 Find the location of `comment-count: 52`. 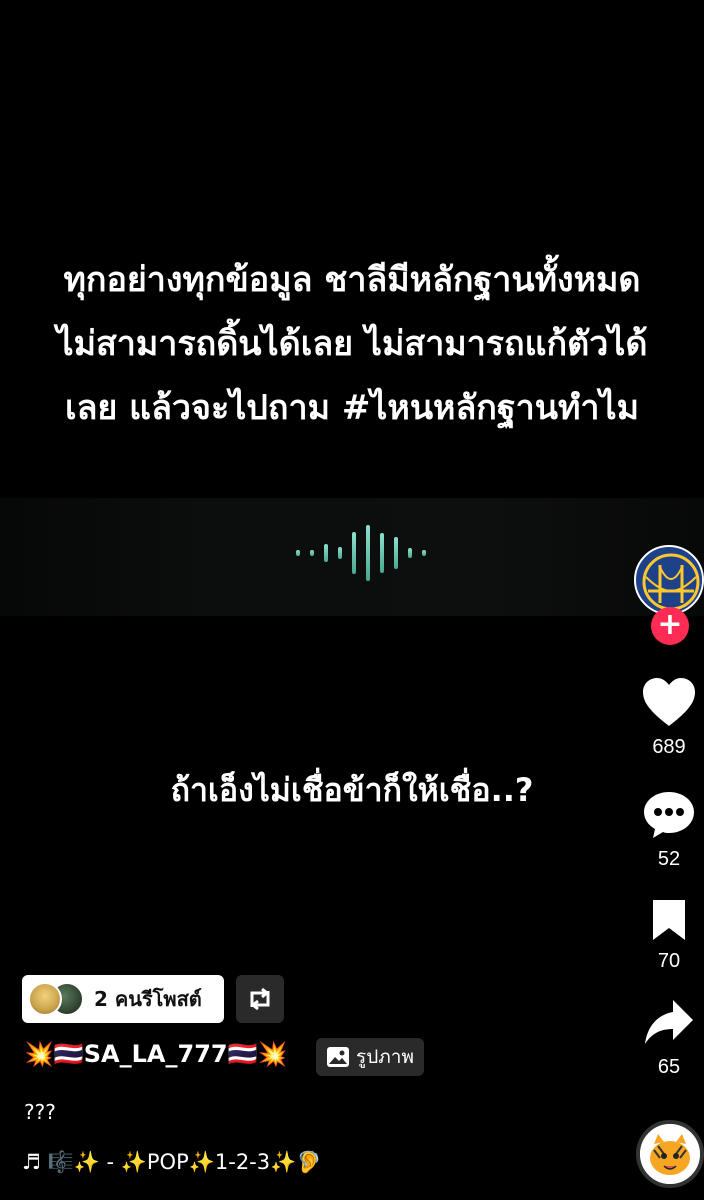

comment-count: 52 is located at coordinates (669, 859).